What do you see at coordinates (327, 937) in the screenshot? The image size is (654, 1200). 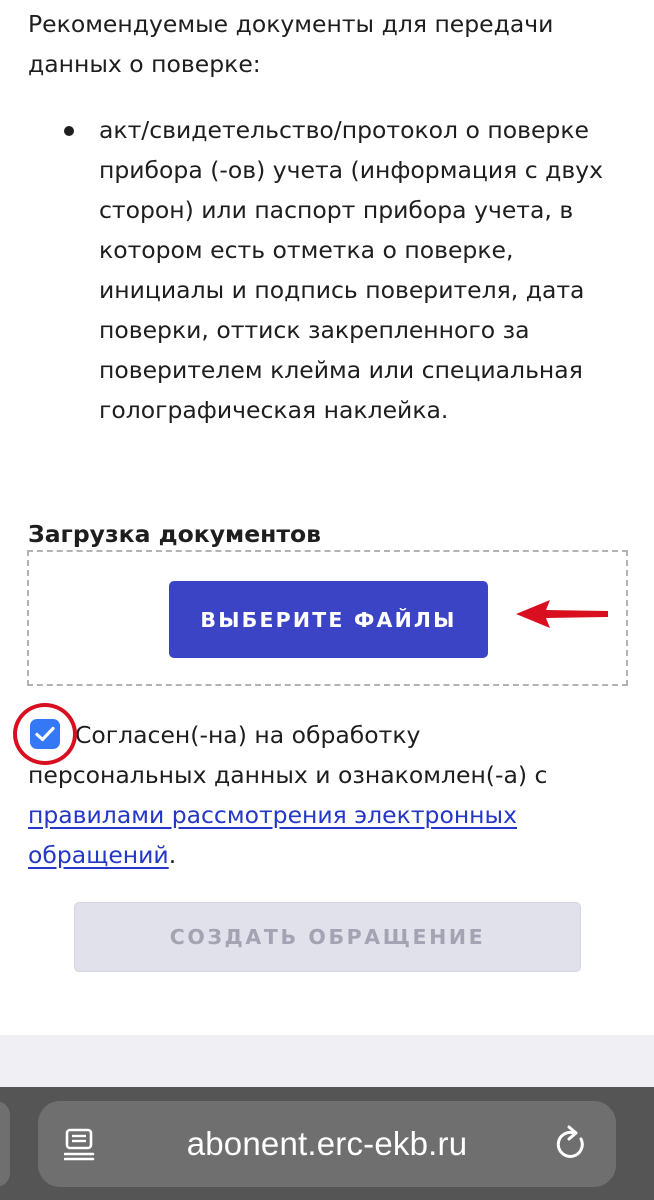 I see `create-request-button: СОЗДАТЬ ОБРАЩЕНИЕ` at bounding box center [327, 937].